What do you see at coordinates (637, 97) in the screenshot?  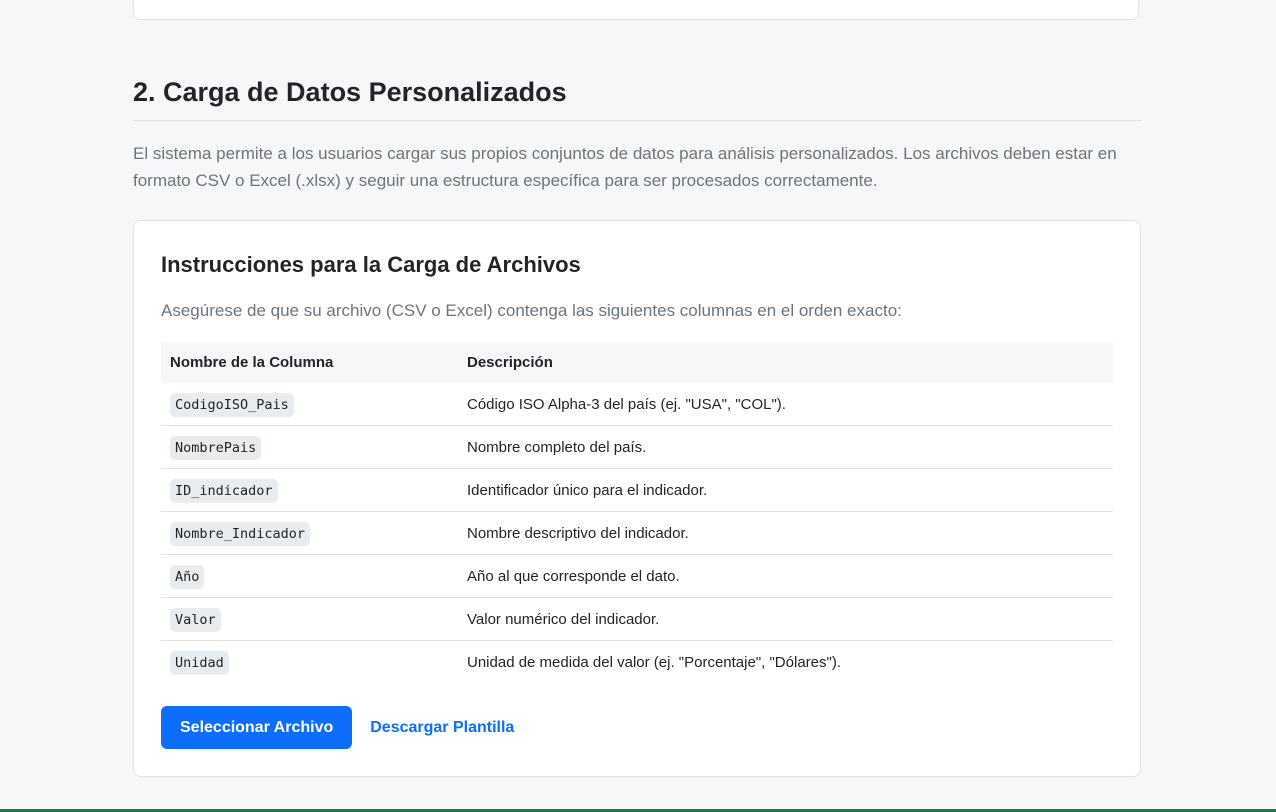 I see `section-title: 2. Carga de Datos Personalizados` at bounding box center [637, 97].